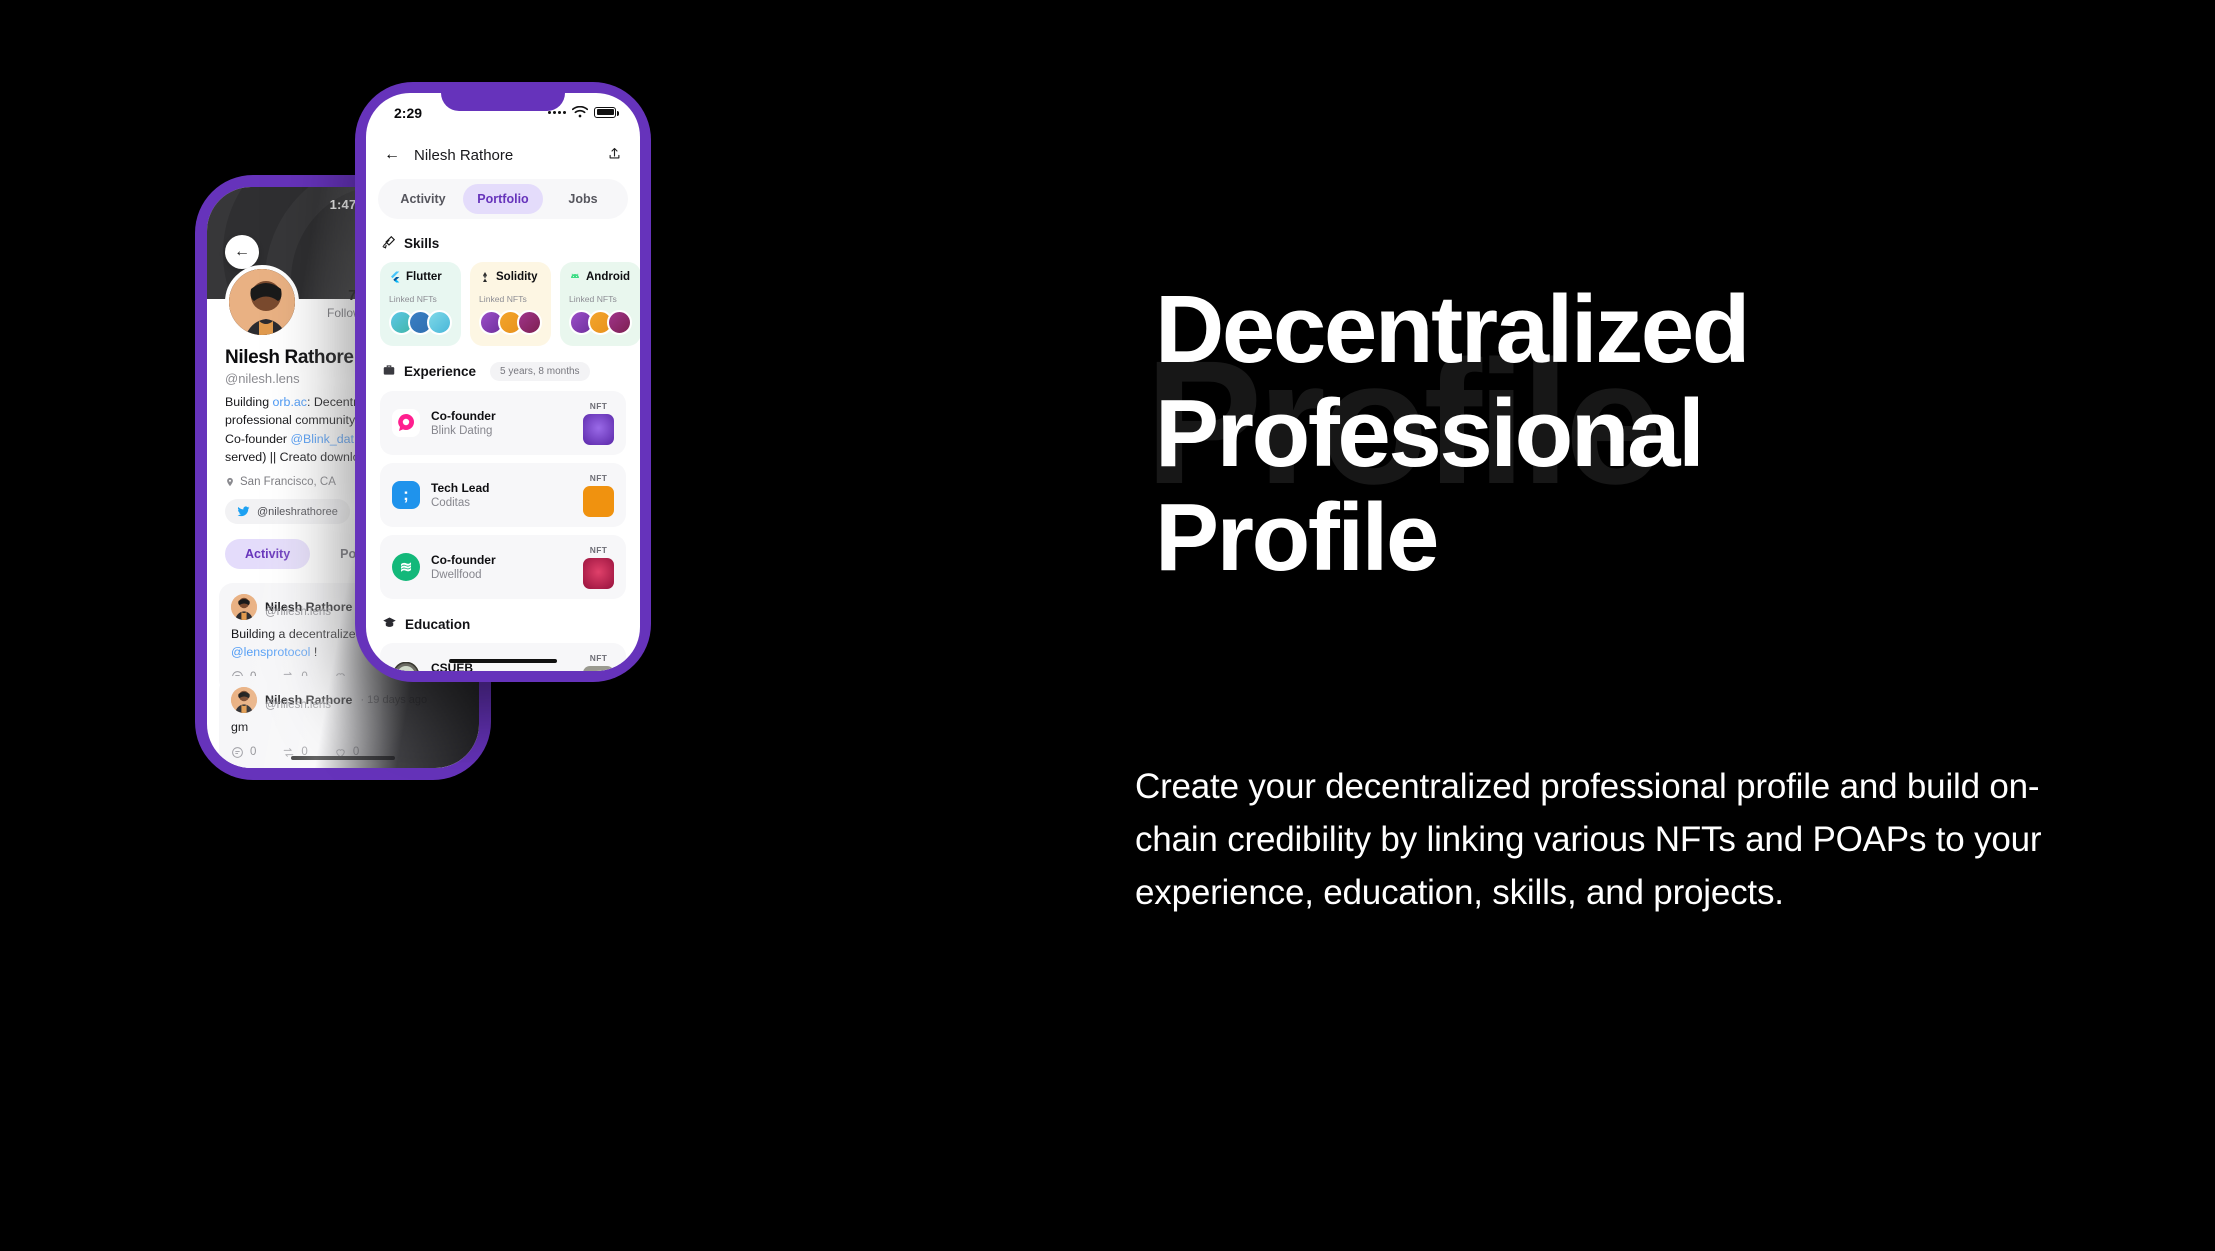  Describe the element at coordinates (240, 727) in the screenshot. I see `post-text: gm` at that location.